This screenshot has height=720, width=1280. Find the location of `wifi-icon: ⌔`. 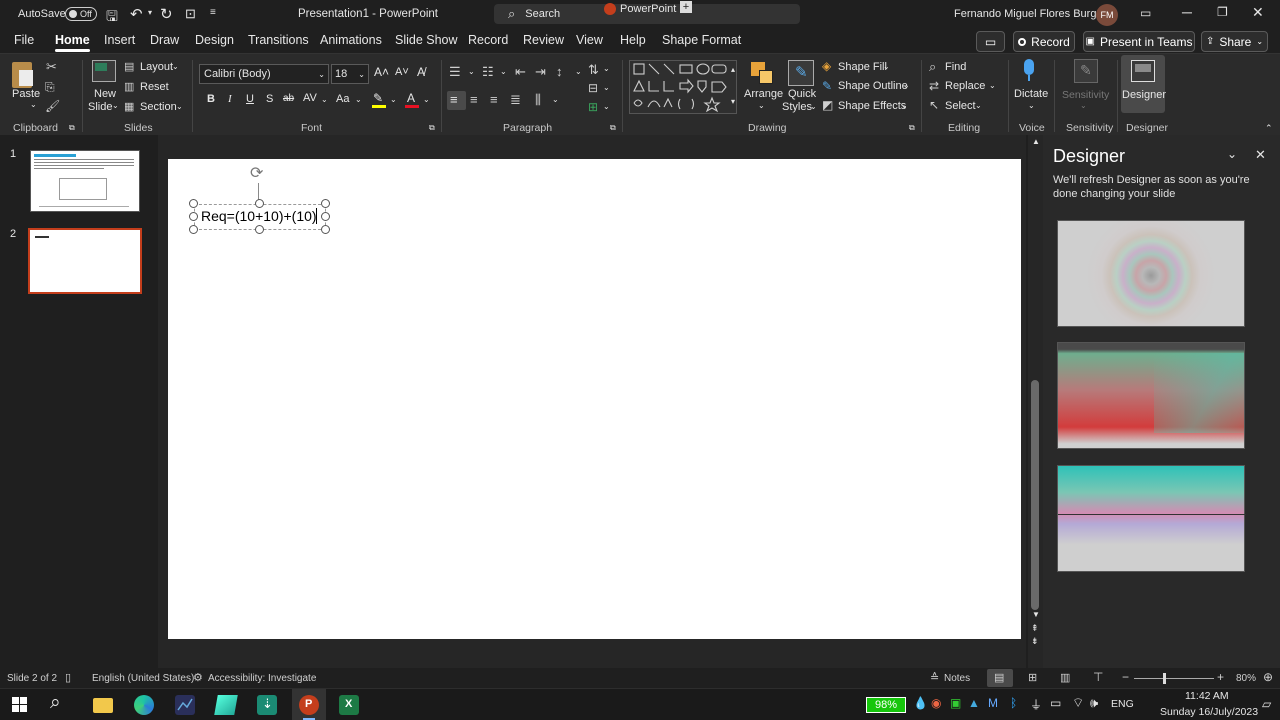

wifi-icon: ⌔ is located at coordinates (1078, 703).